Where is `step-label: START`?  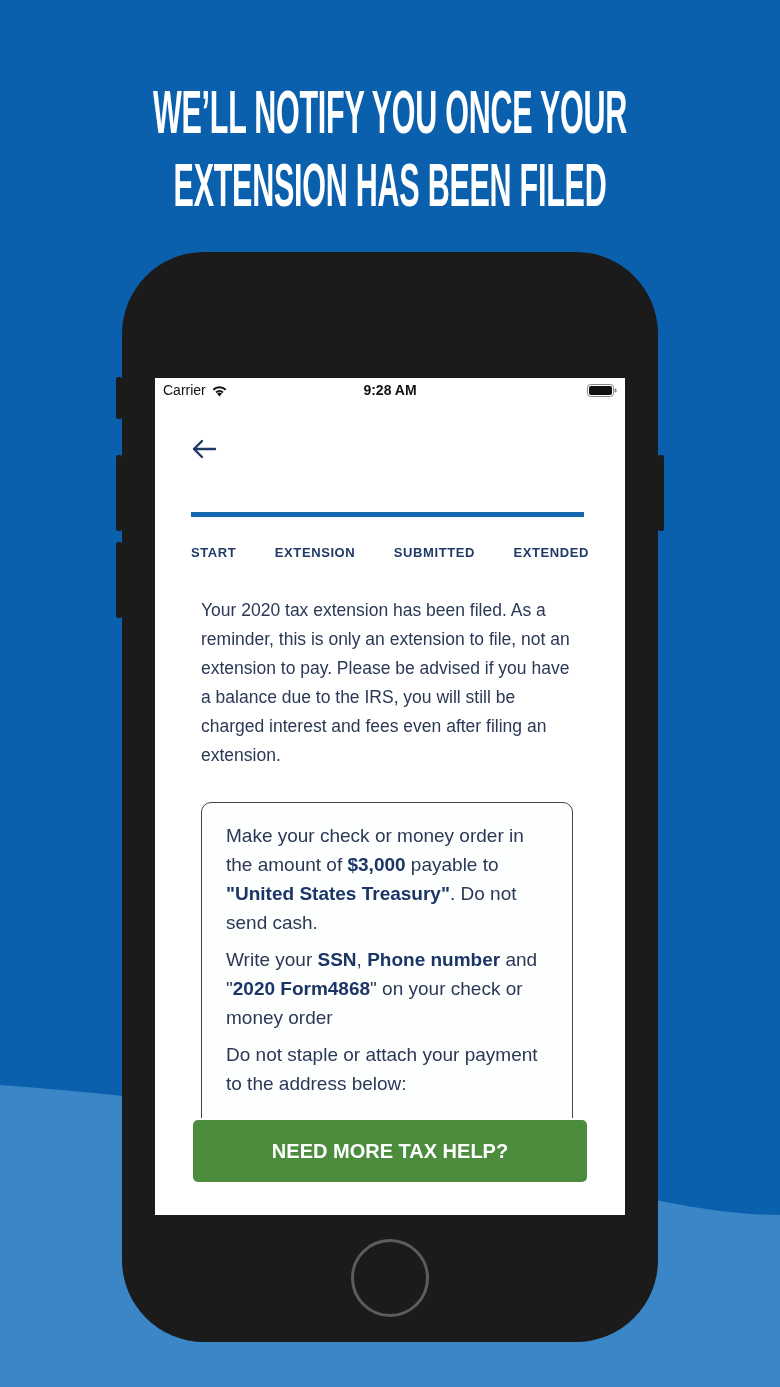
step-label: START is located at coordinates (214, 552).